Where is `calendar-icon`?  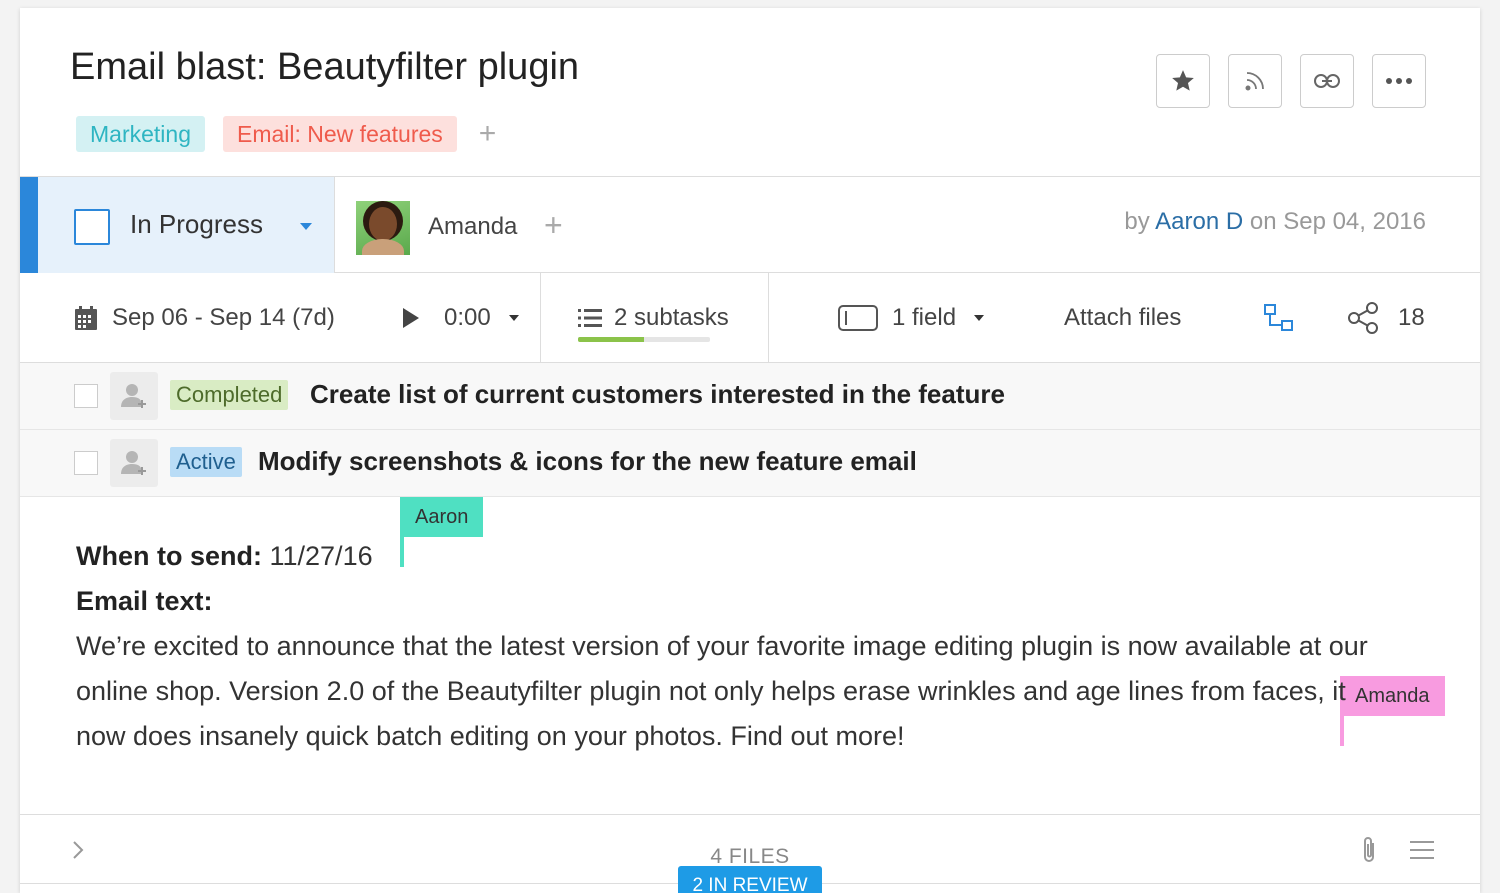
calendar-icon is located at coordinates (86, 317).